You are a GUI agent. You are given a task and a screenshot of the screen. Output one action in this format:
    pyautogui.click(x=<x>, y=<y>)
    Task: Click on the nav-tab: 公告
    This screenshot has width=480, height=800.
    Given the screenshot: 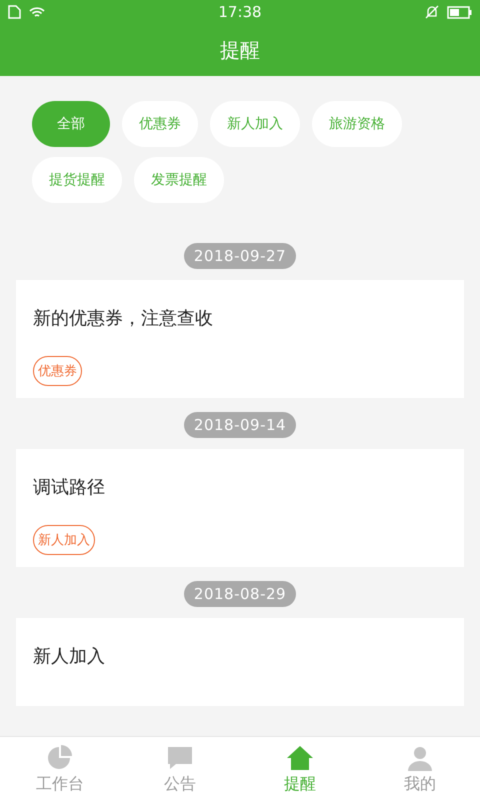 What is the action you would take?
    pyautogui.click(x=180, y=768)
    